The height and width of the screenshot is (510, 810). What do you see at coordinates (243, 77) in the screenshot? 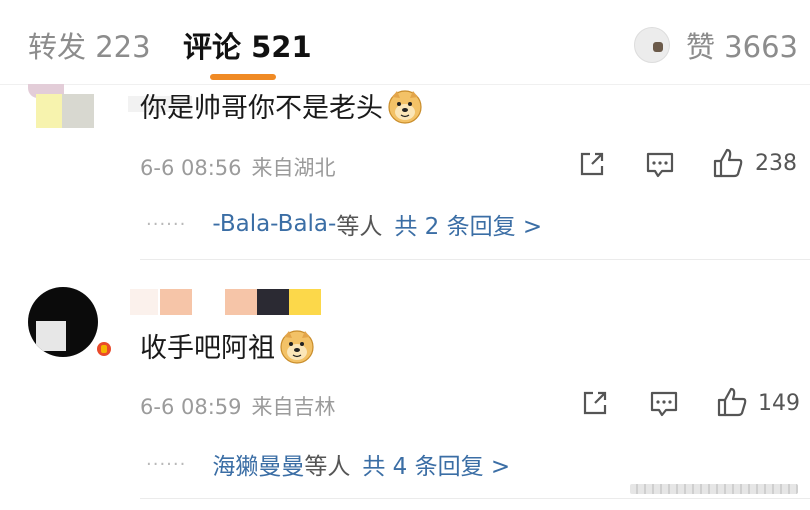
I see `active-tab-indicator` at bounding box center [243, 77].